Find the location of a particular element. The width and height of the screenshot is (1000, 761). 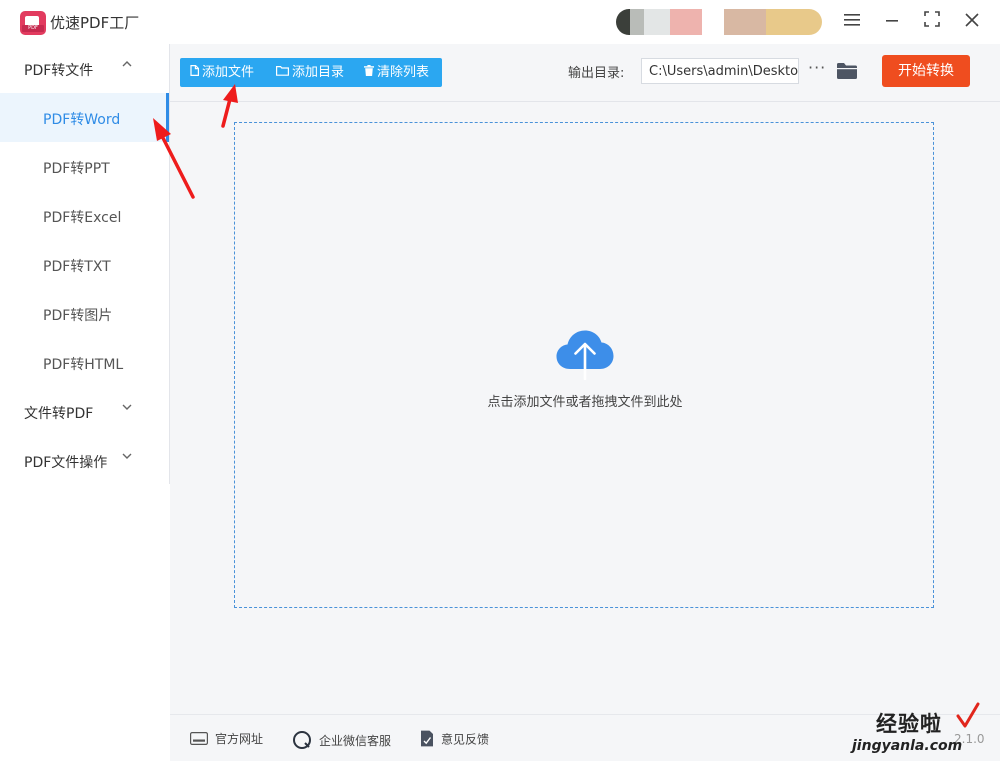

sidebar-group-label: 文件转PDF is located at coordinates (59, 414).